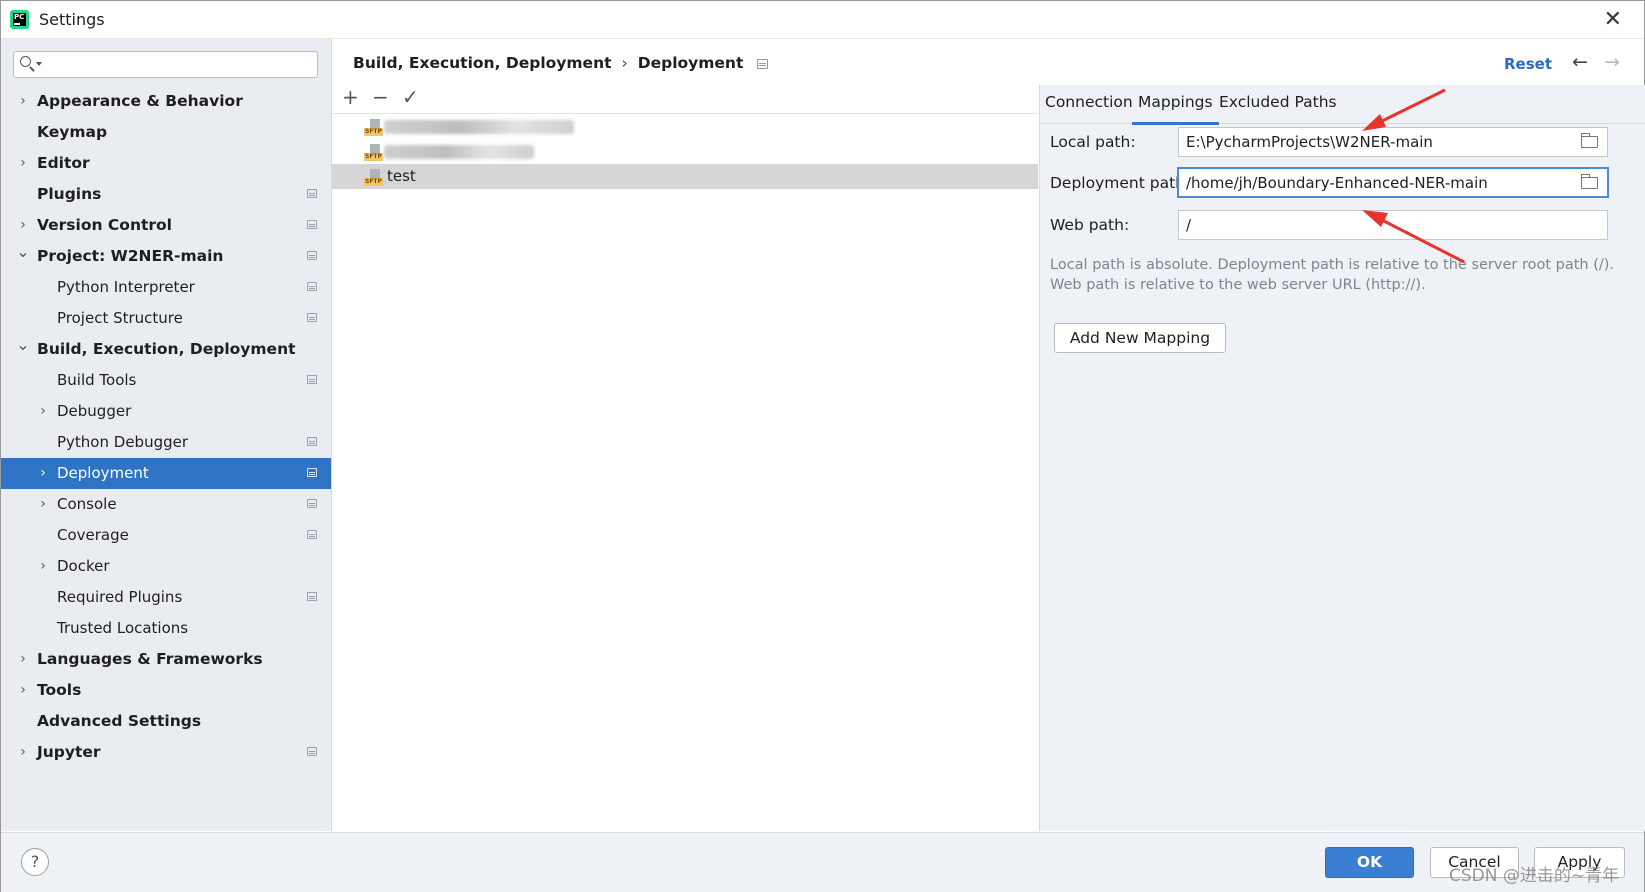 The width and height of the screenshot is (1645, 892). I want to click on sidebar-item-label: Debugger, so click(94, 411).